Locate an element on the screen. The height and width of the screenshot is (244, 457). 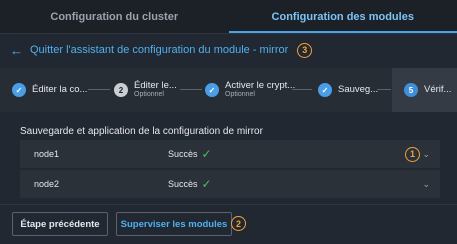
step-3-sub: Optionnel is located at coordinates (240, 95).